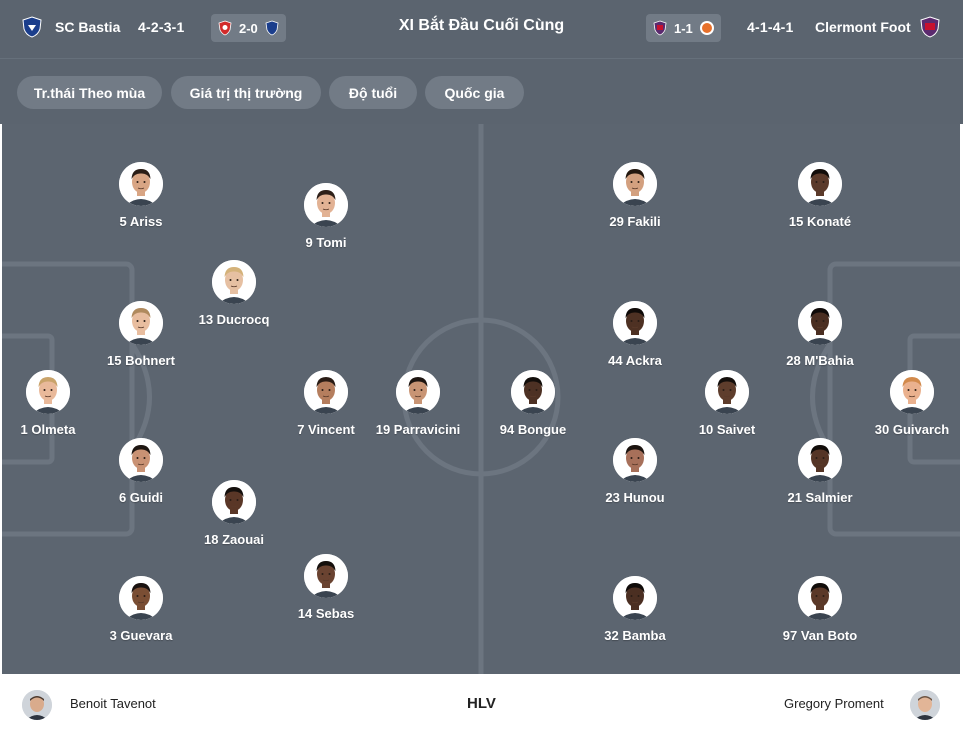 Image resolution: width=963 pixels, height=741 pixels. Describe the element at coordinates (635, 360) in the screenshot. I see `player-name: 44 Ackra` at that location.